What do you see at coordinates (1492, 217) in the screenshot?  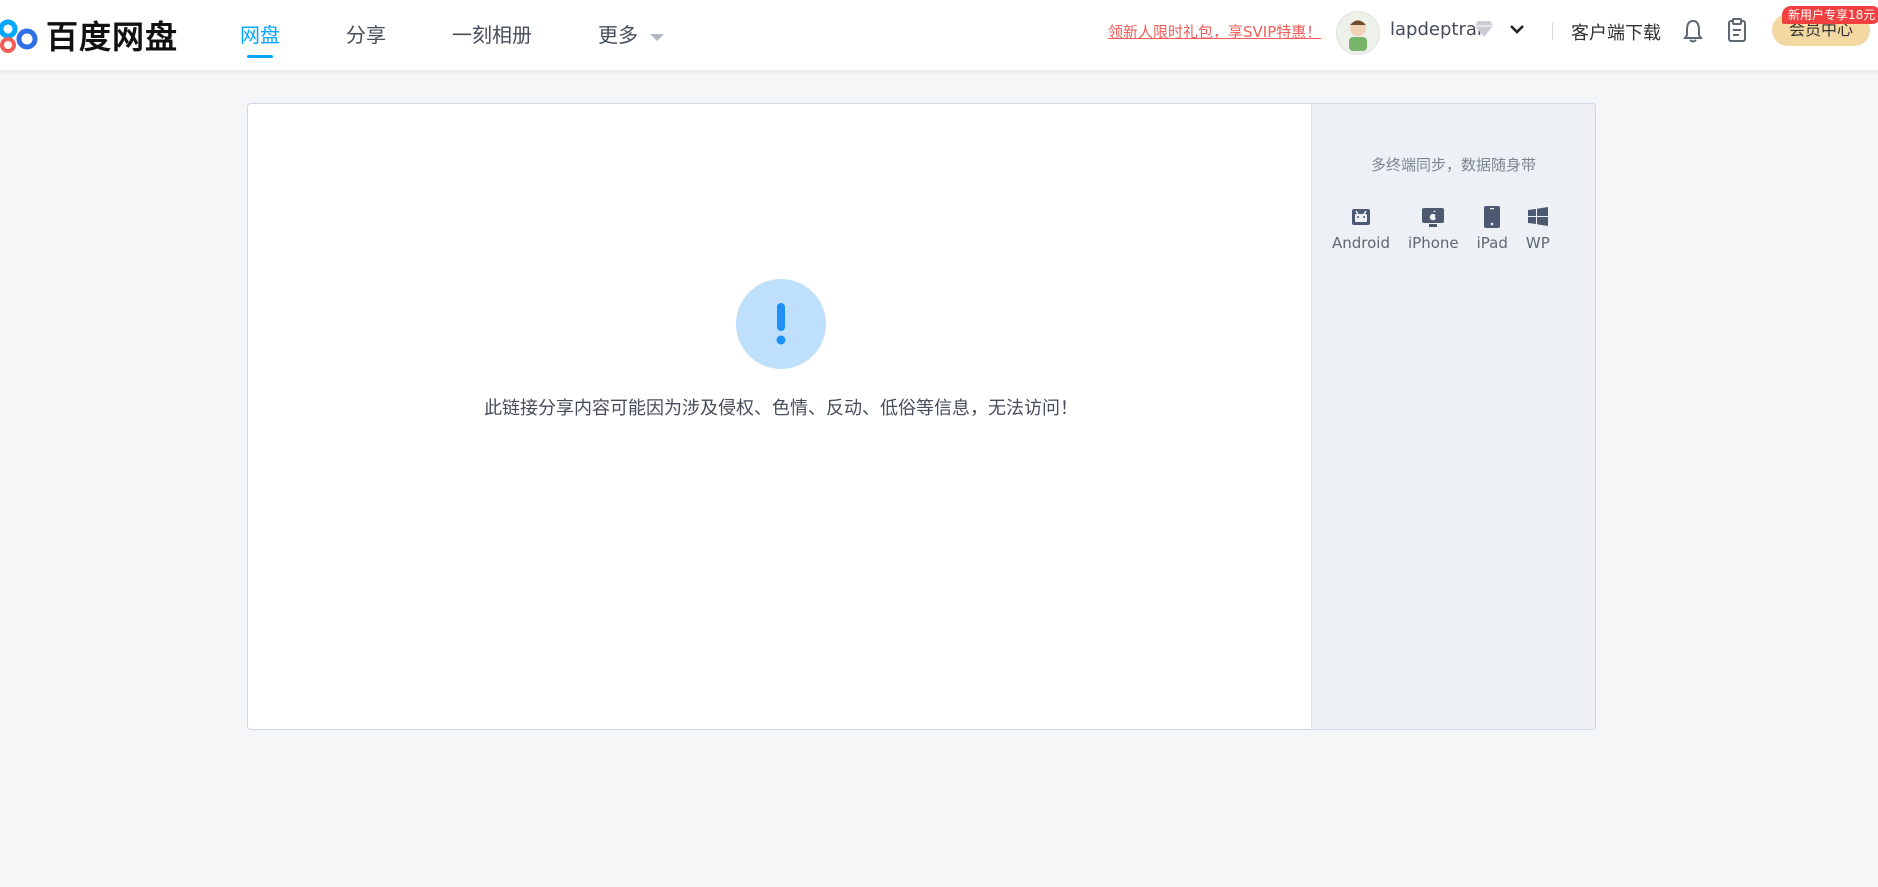 I see `tablet-icon` at bounding box center [1492, 217].